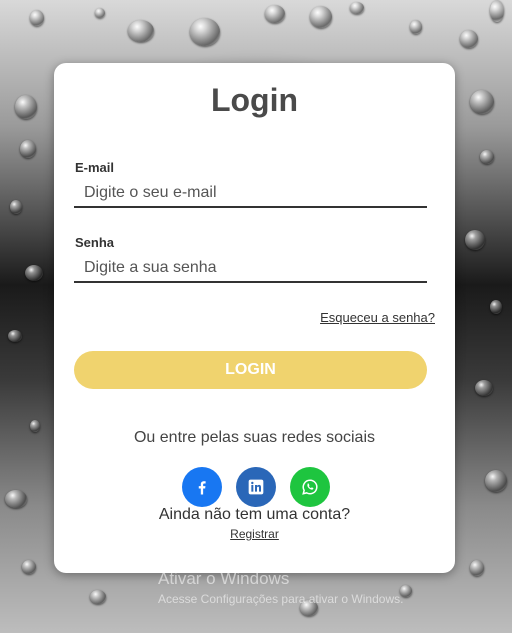 The image size is (512, 633). What do you see at coordinates (254, 100) in the screenshot?
I see `page-title: Login` at bounding box center [254, 100].